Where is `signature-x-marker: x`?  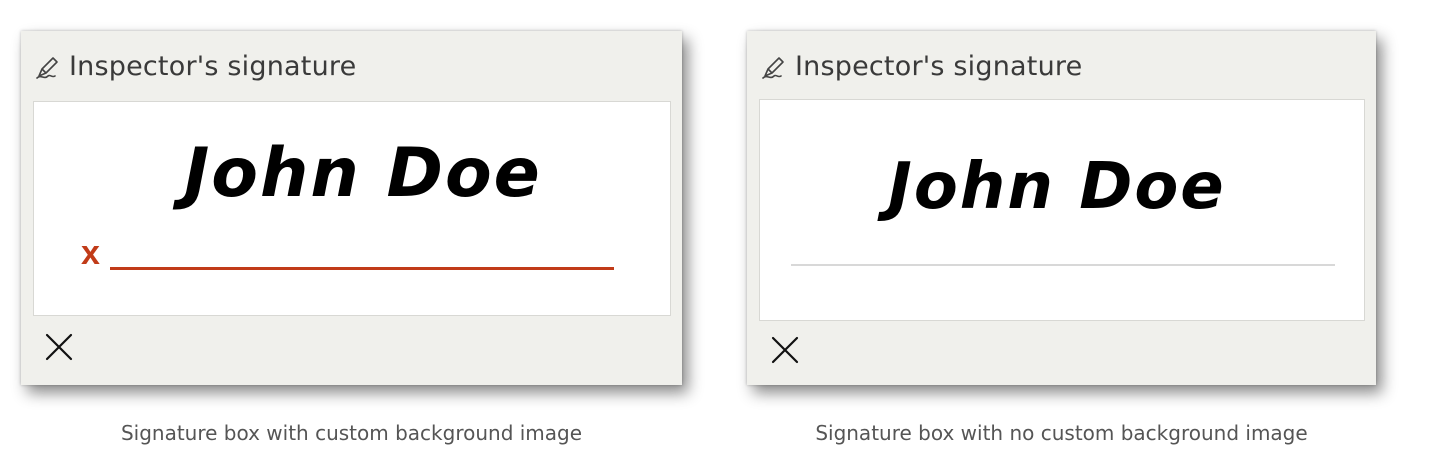
signature-x-marker: x is located at coordinates (90, 253).